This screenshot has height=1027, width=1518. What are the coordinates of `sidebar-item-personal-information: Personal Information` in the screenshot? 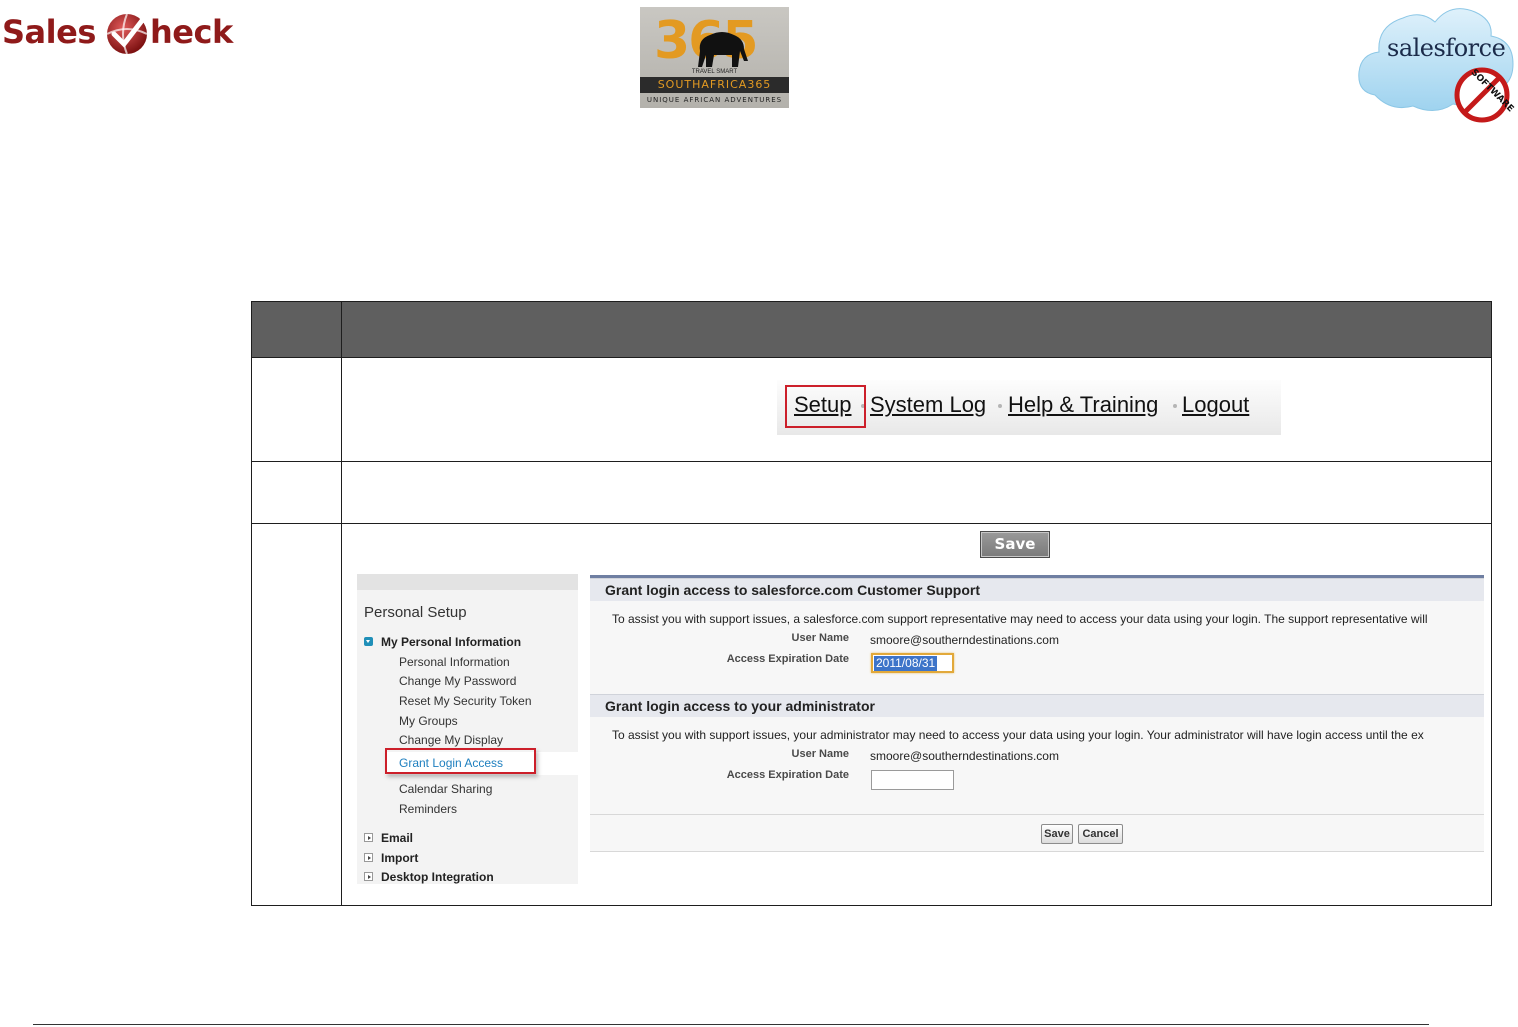 It's located at (454, 662).